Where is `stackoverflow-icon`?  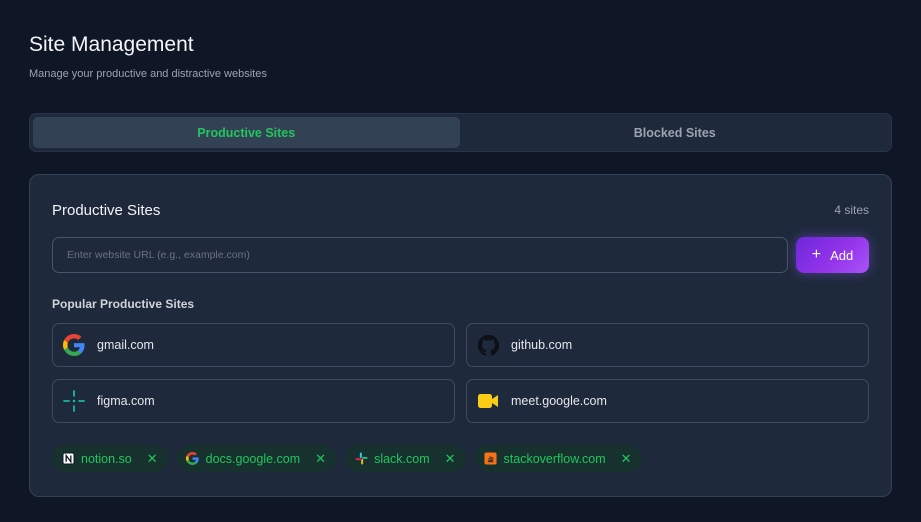 stackoverflow-icon is located at coordinates (491, 459).